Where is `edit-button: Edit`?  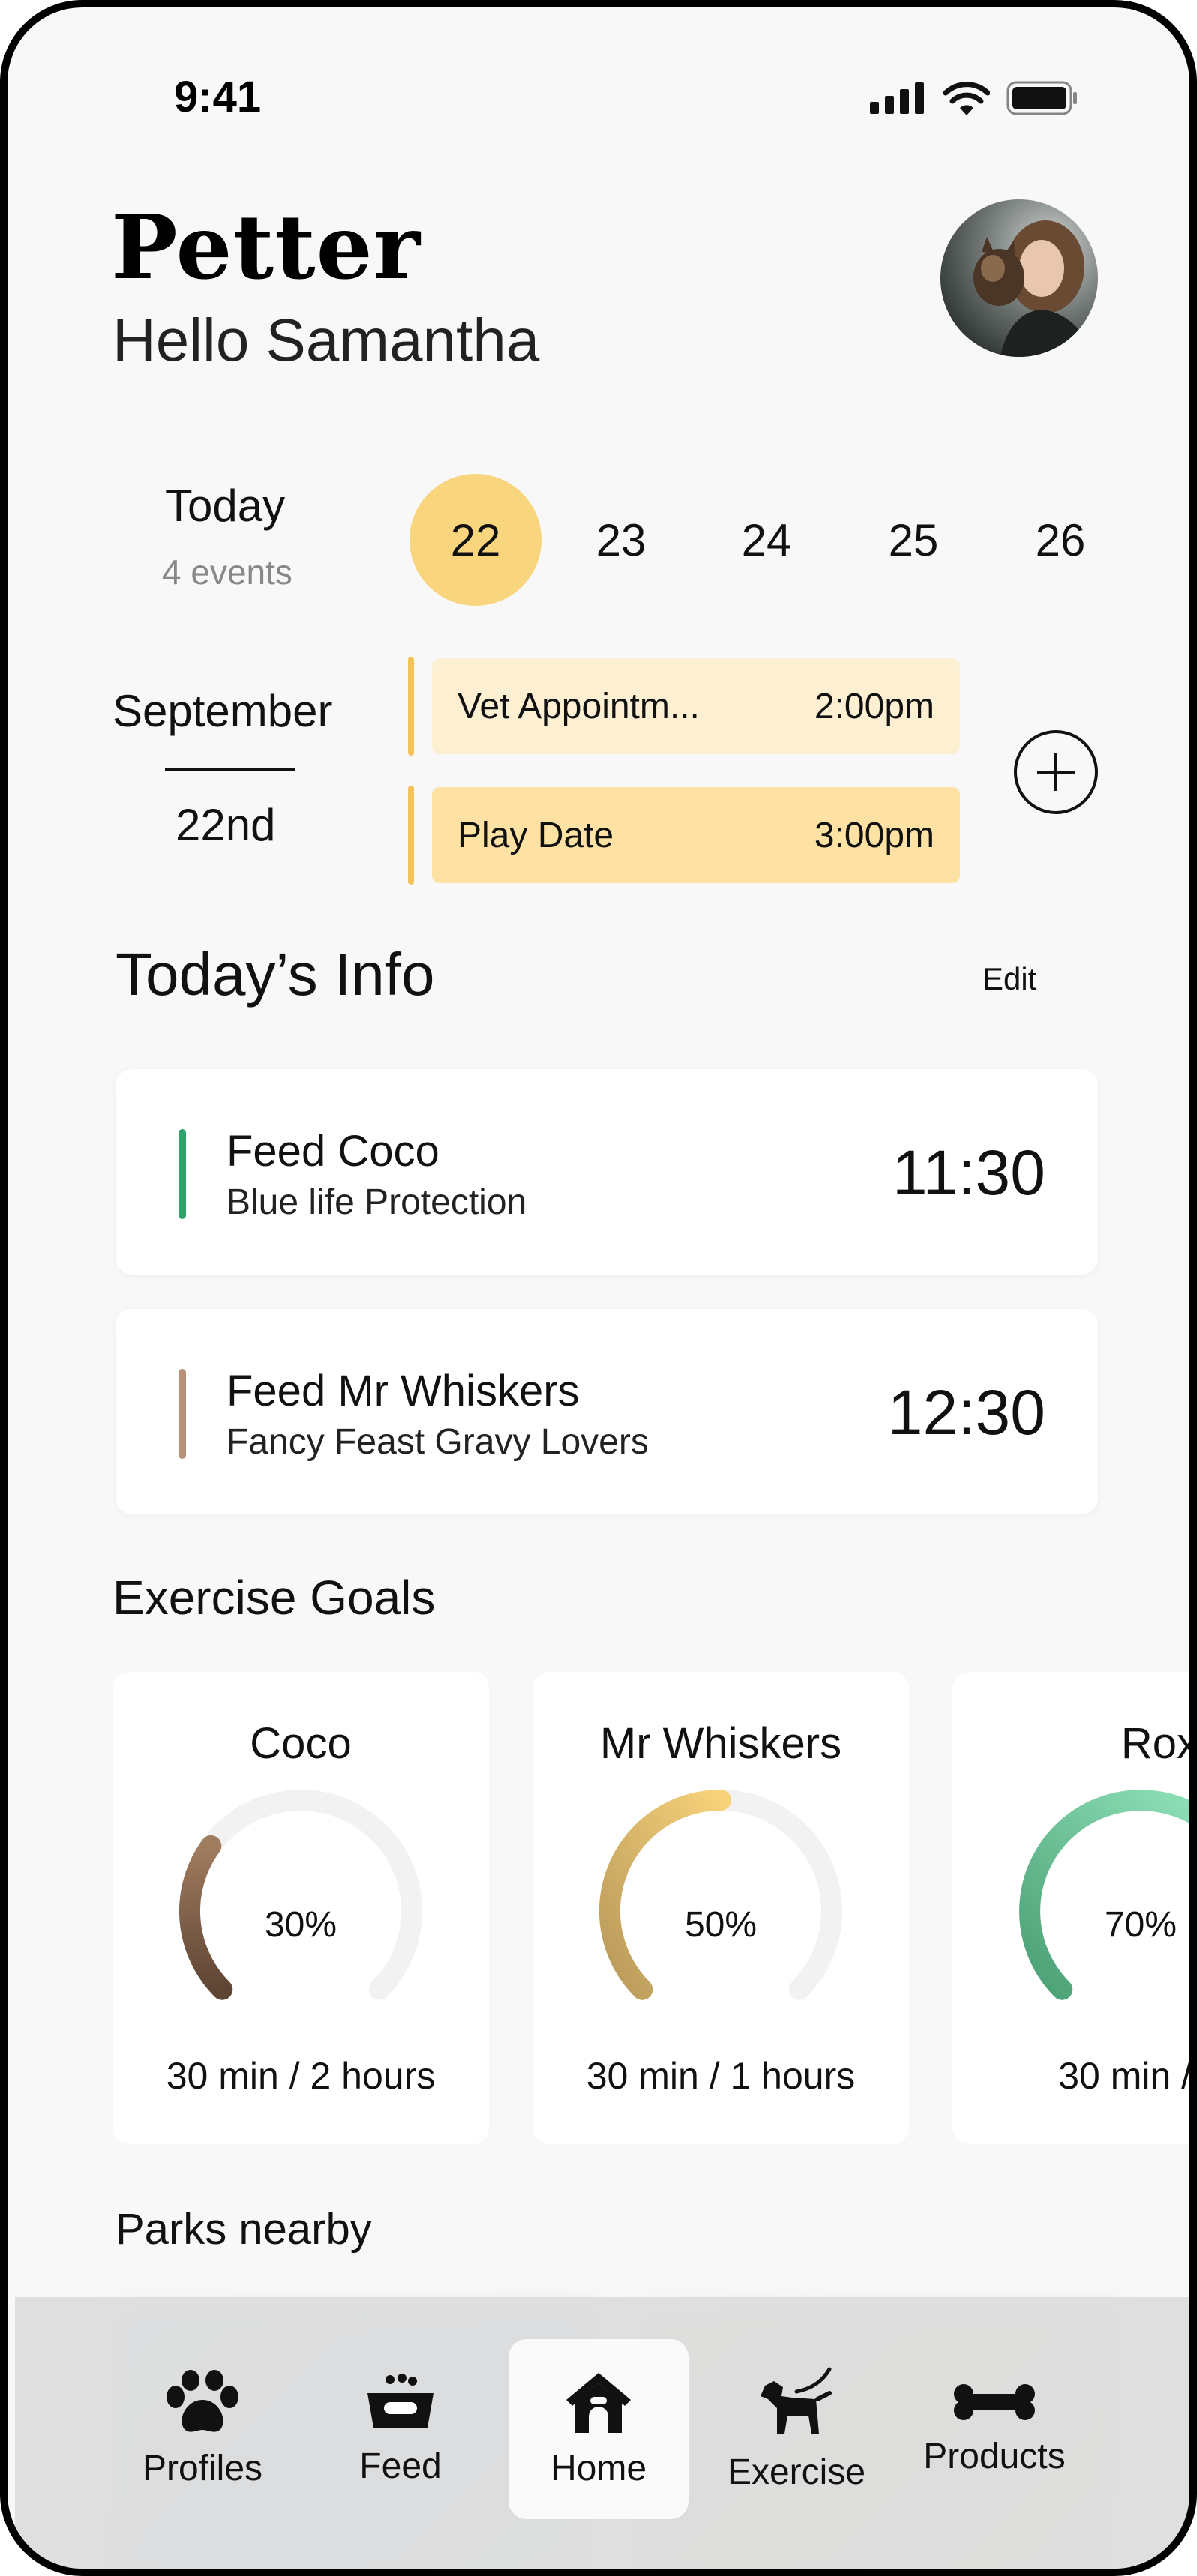
edit-button: Edit is located at coordinates (1009, 979).